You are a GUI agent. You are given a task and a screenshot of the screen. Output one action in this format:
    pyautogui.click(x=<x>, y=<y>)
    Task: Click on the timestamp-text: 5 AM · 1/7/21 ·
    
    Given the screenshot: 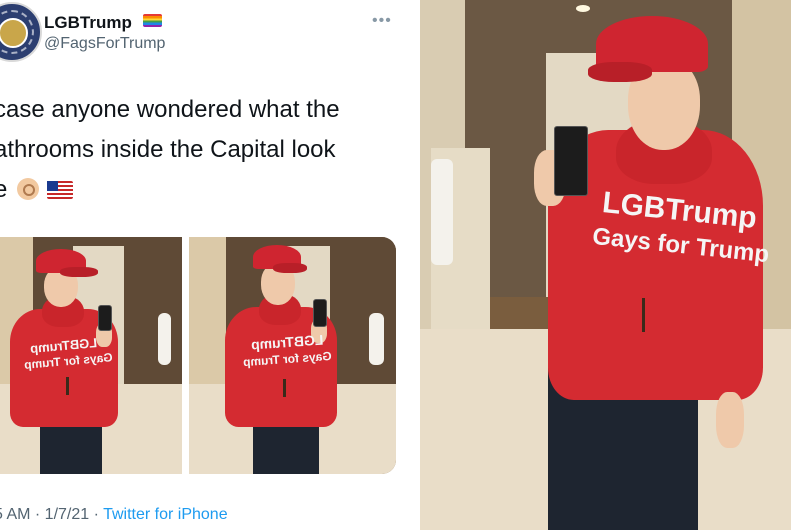 What is the action you would take?
    pyautogui.click(x=51, y=514)
    